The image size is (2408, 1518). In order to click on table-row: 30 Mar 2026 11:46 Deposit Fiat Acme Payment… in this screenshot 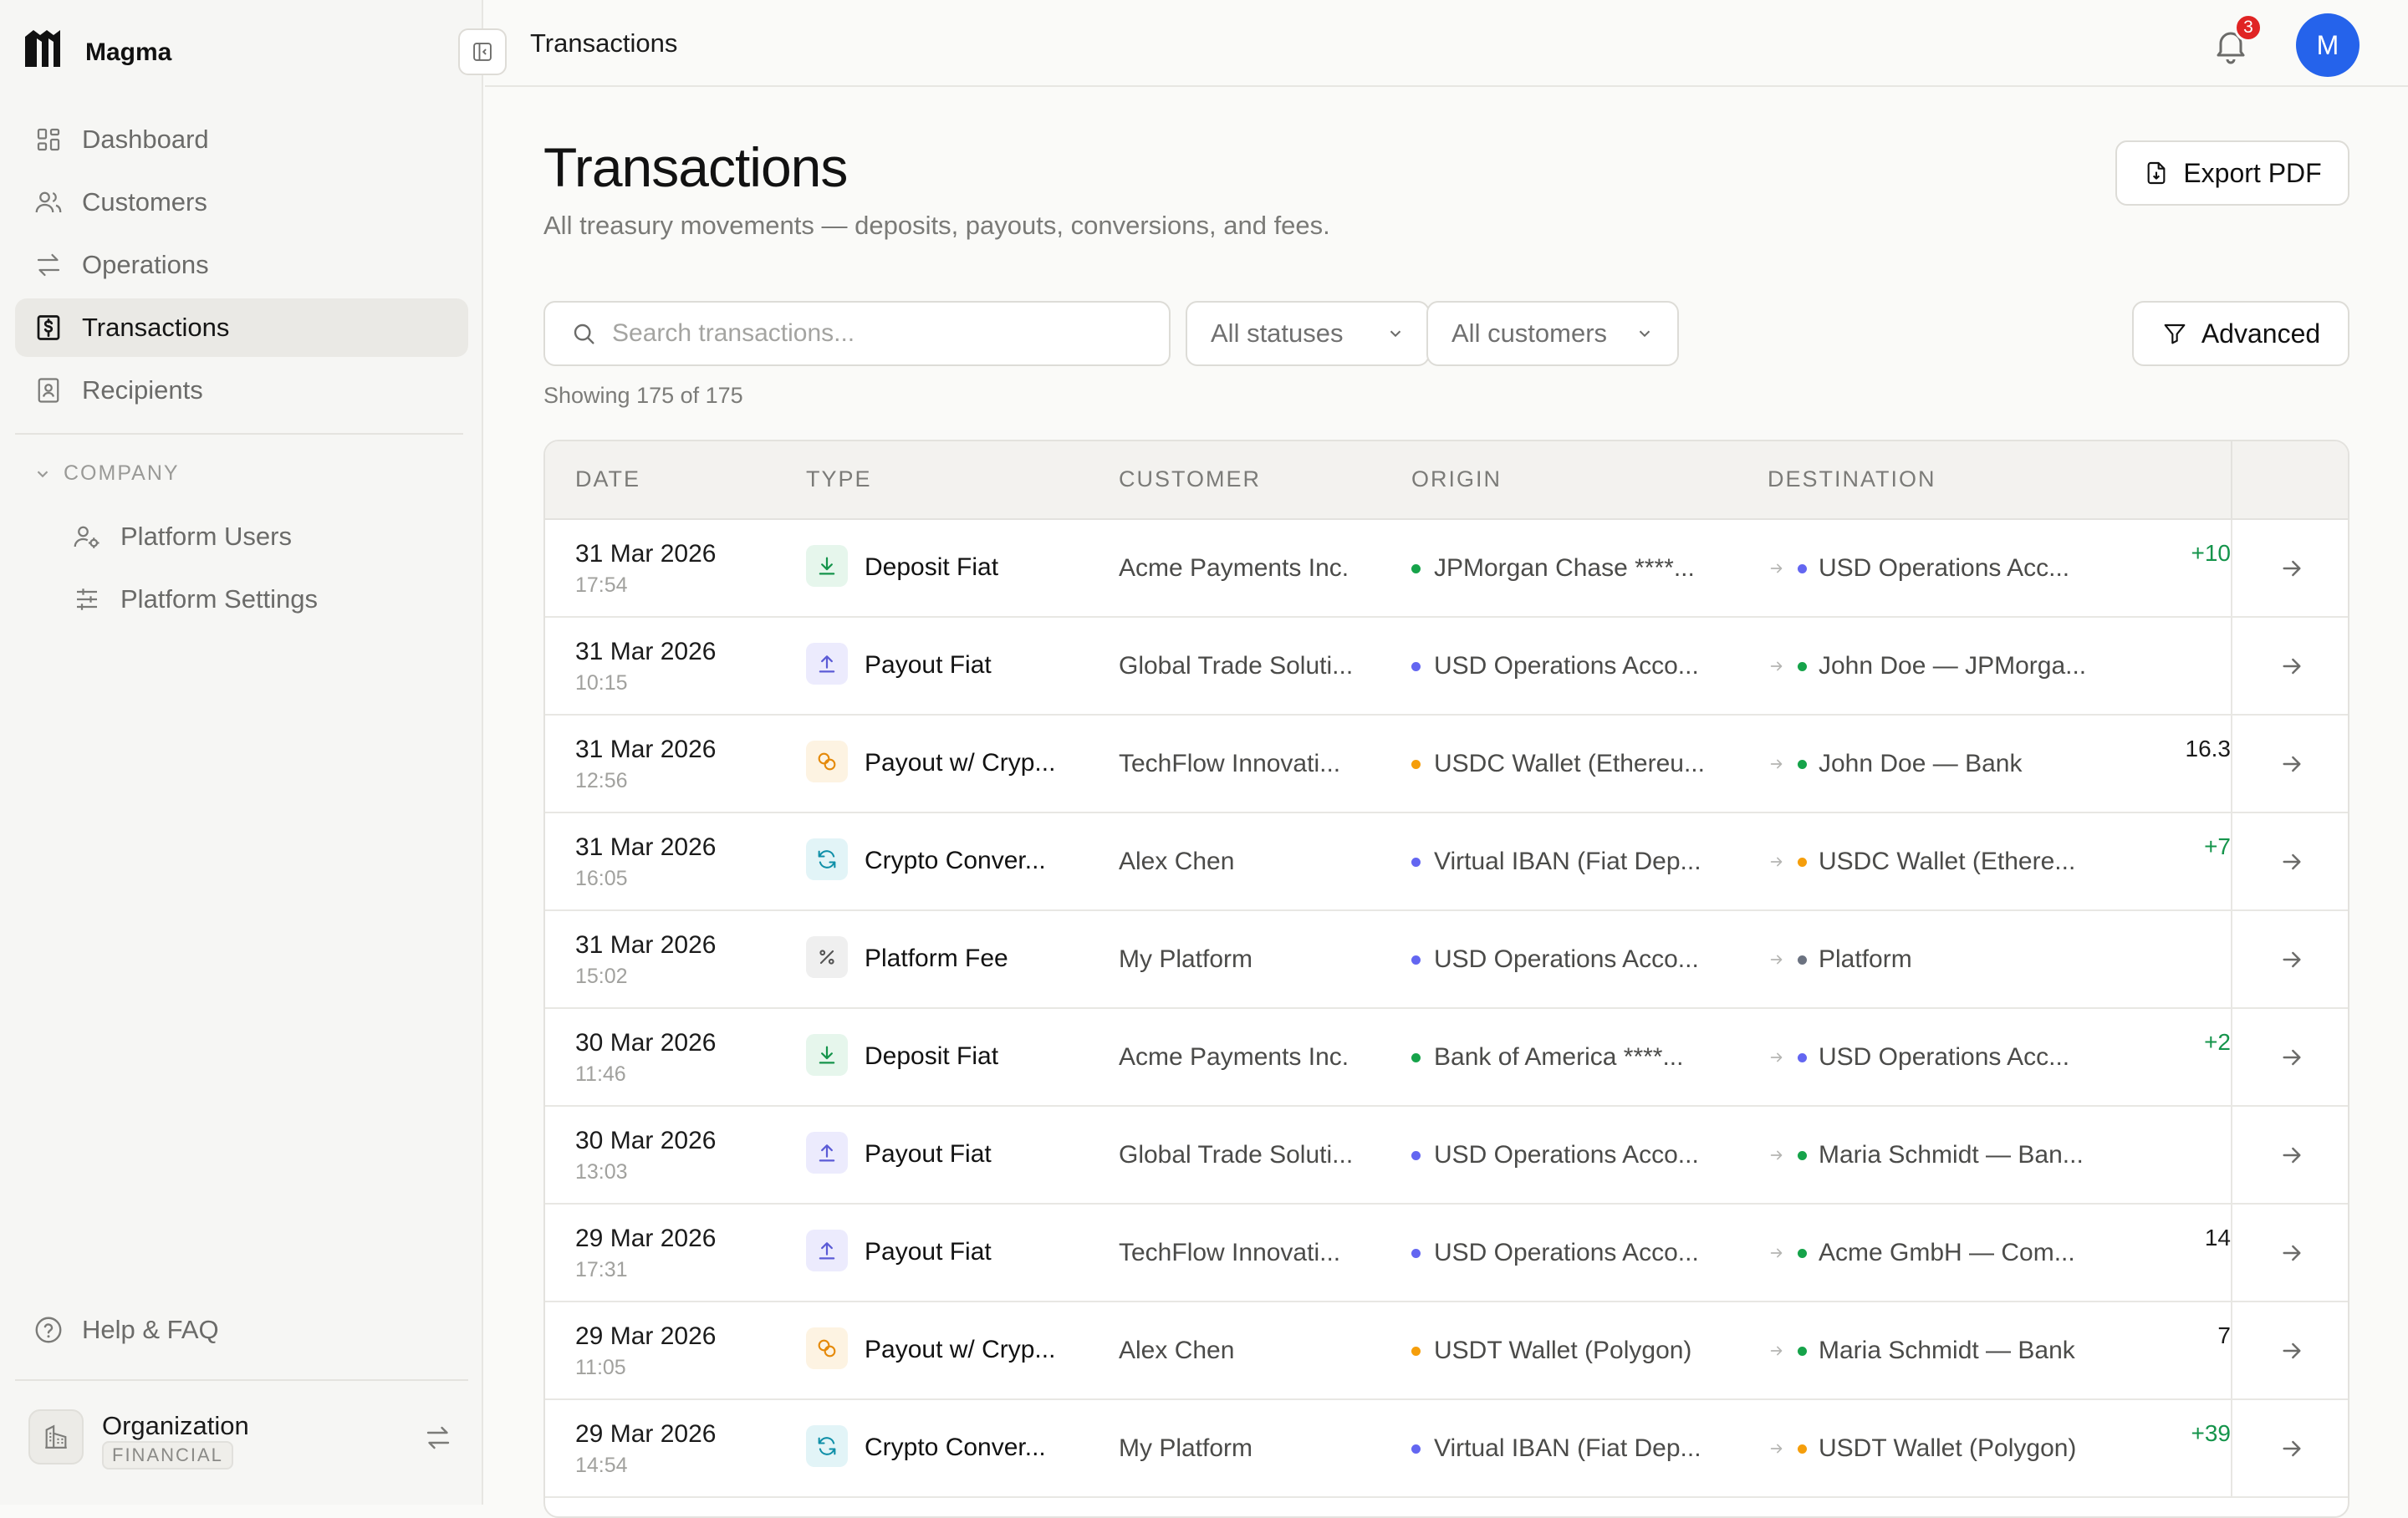, I will do `click(1446, 1058)`.